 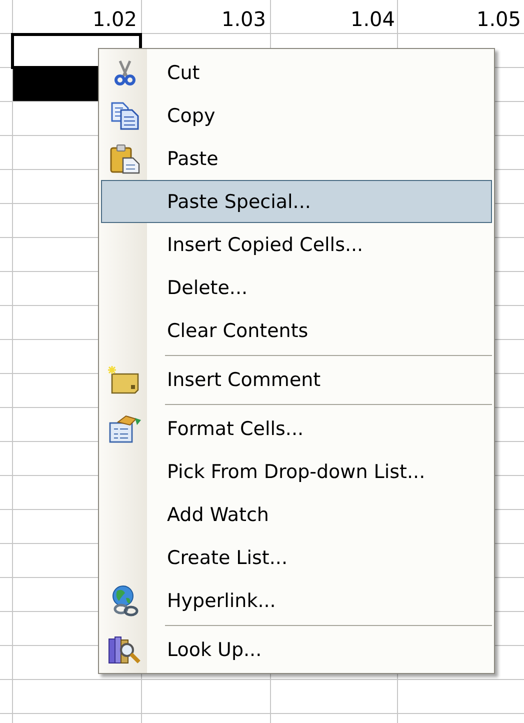 What do you see at coordinates (296, 379) in the screenshot?
I see `menu-item: Insert Comment` at bounding box center [296, 379].